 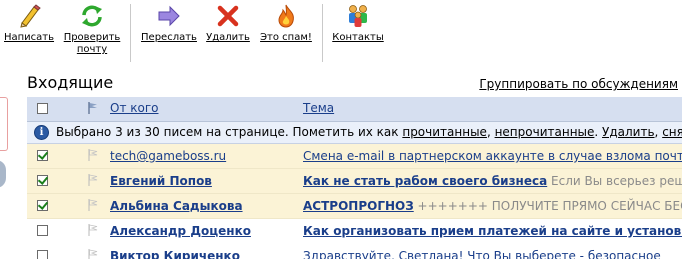 What do you see at coordinates (358, 37) in the screenshot?
I see `contacts-label: Контакты` at bounding box center [358, 37].